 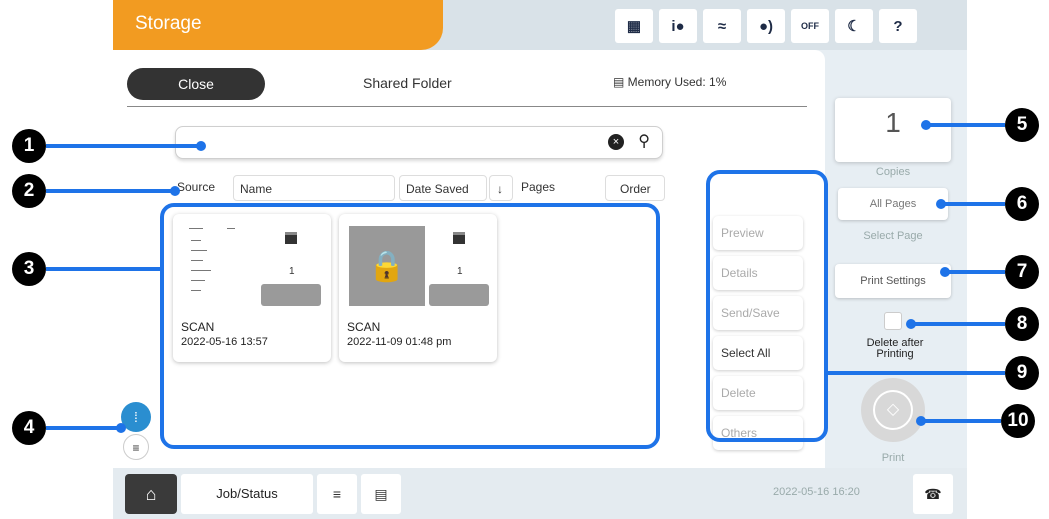 What do you see at coordinates (419, 142) in the screenshot?
I see `search-input: × ⚲` at bounding box center [419, 142].